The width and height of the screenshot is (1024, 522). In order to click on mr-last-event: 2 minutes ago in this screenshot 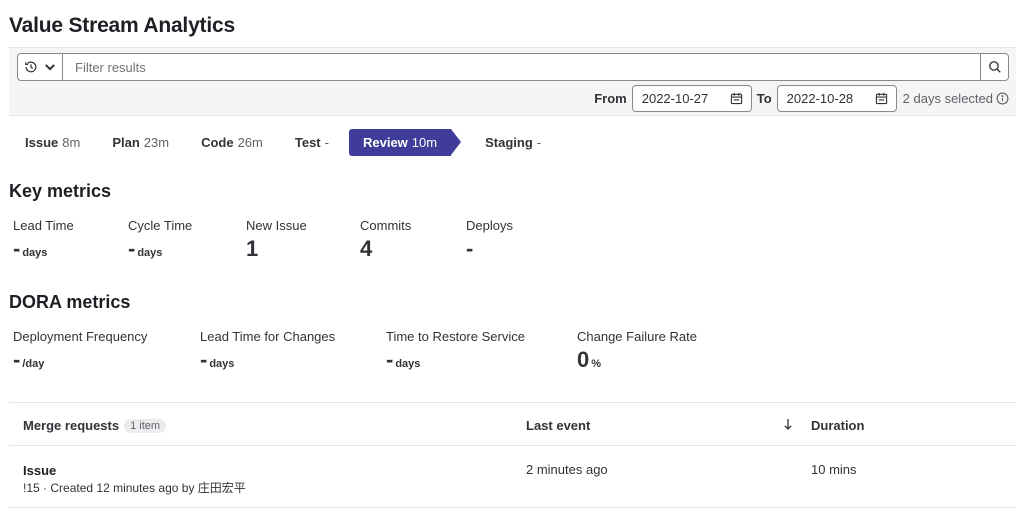, I will do `click(567, 469)`.